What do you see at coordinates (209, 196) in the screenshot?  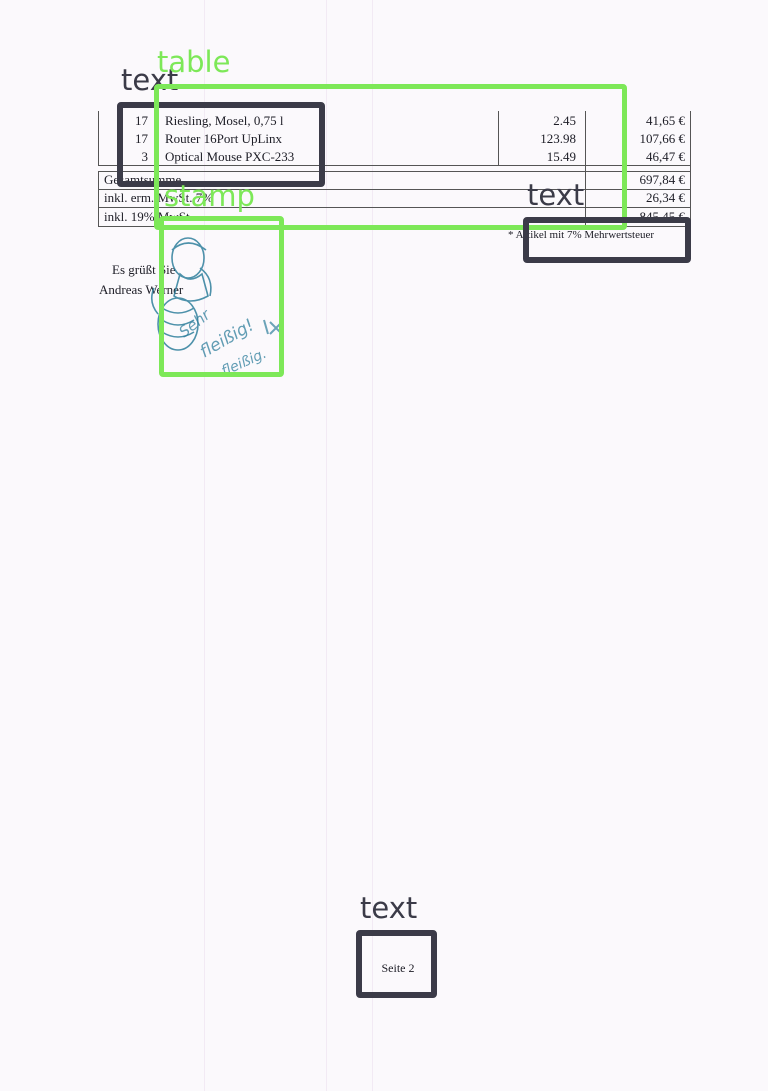 I see `annotation-label: stamp` at bounding box center [209, 196].